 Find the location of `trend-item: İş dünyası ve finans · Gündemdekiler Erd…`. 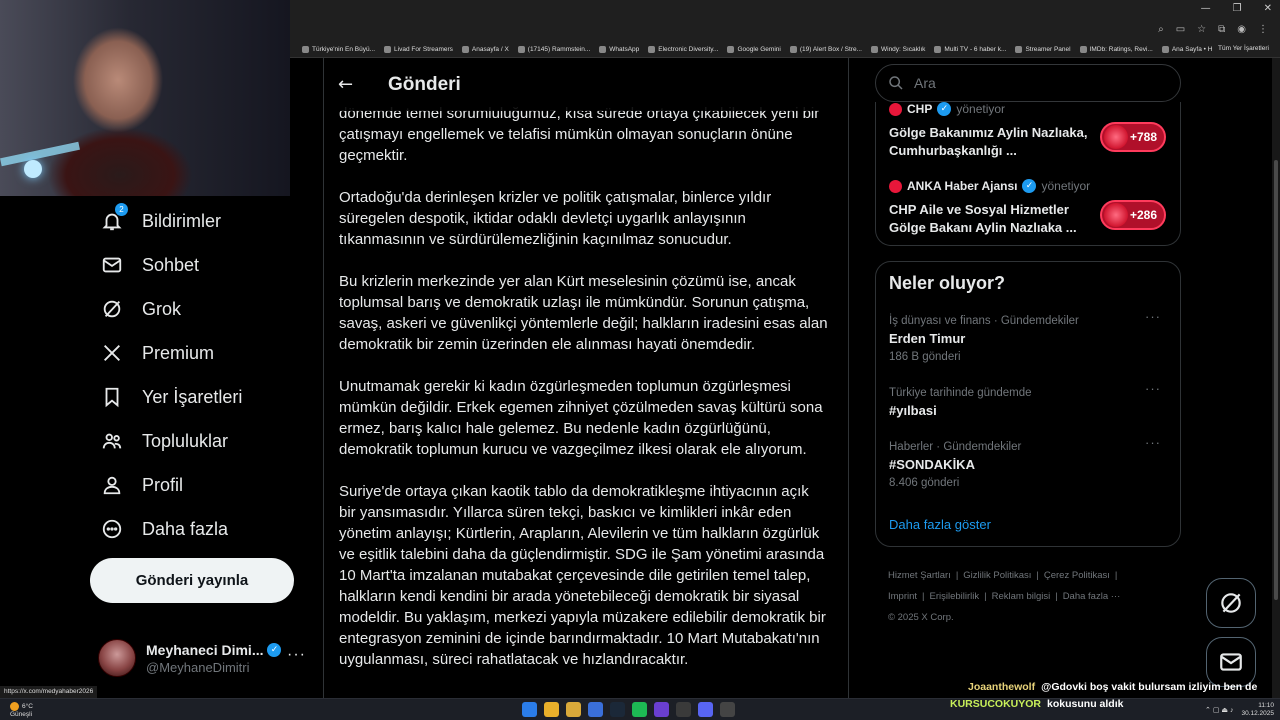

trend-item: İş dünyası ve finans · Gündemdekiler Erd… is located at coordinates (1029, 336).